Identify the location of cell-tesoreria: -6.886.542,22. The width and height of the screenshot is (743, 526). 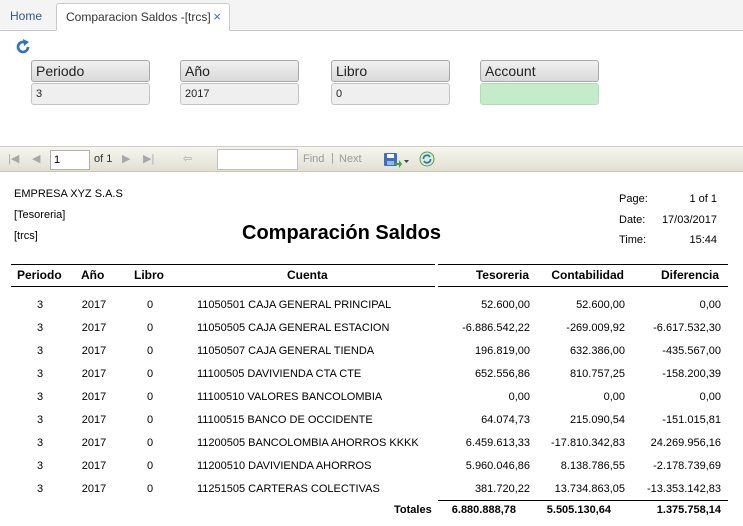
(496, 328).